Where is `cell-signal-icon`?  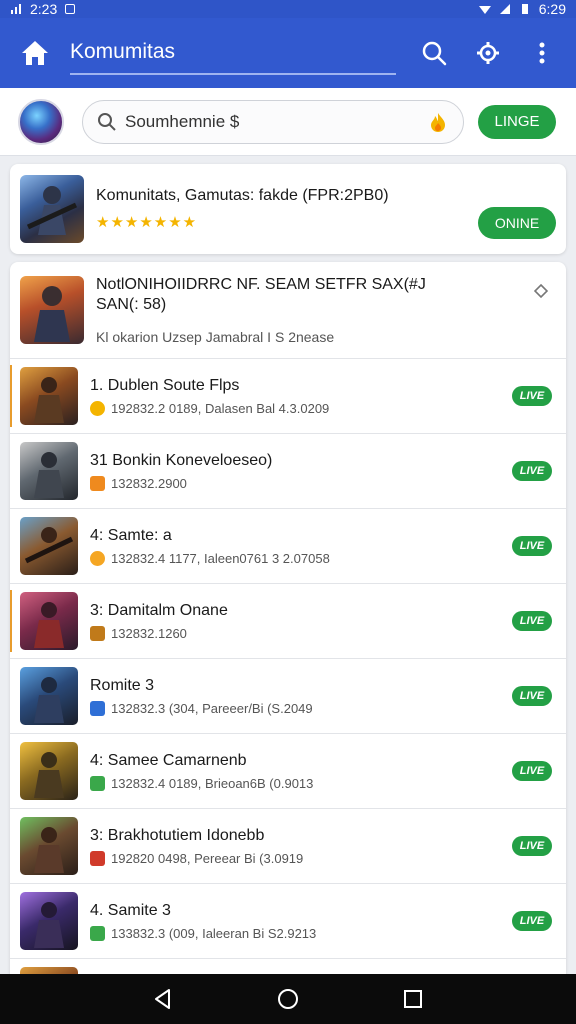 cell-signal-icon is located at coordinates (504, 9).